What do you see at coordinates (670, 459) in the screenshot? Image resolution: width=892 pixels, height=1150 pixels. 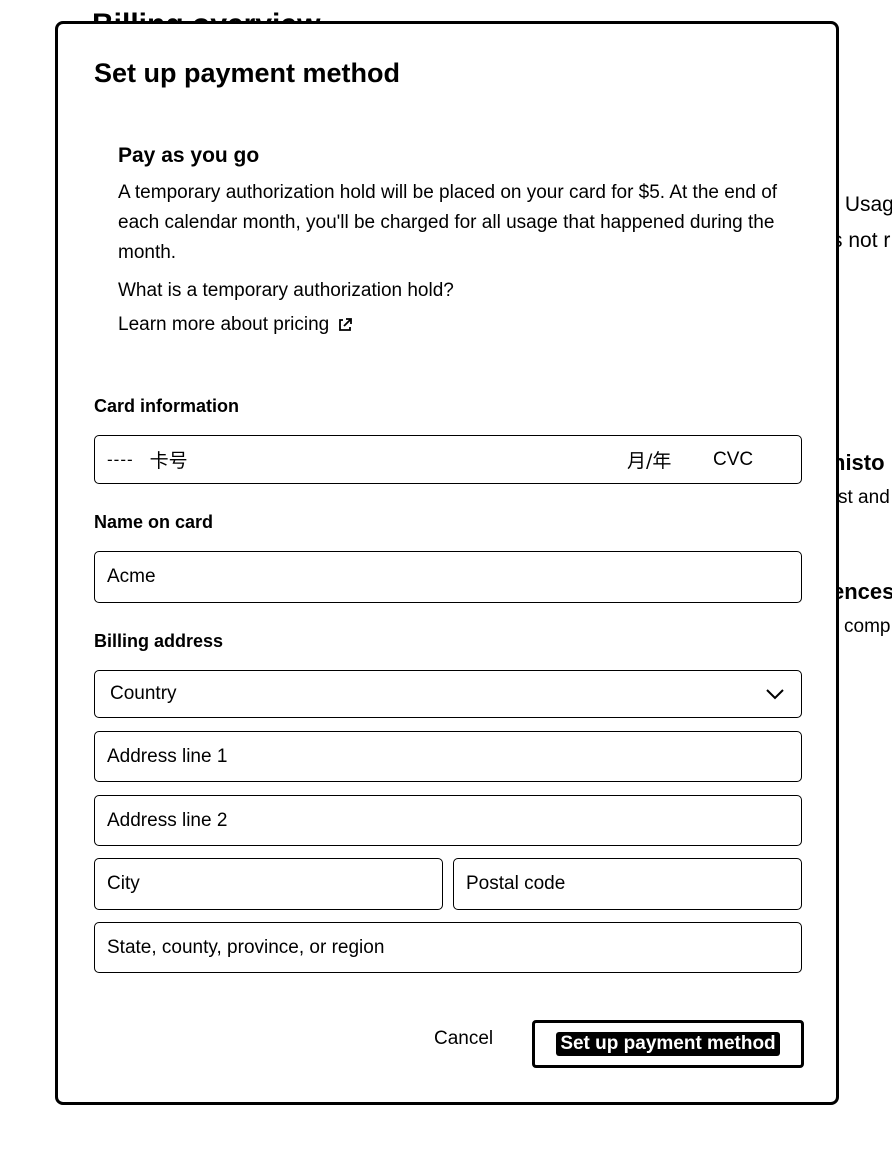 I see `card-expiry-input: 月/年` at bounding box center [670, 459].